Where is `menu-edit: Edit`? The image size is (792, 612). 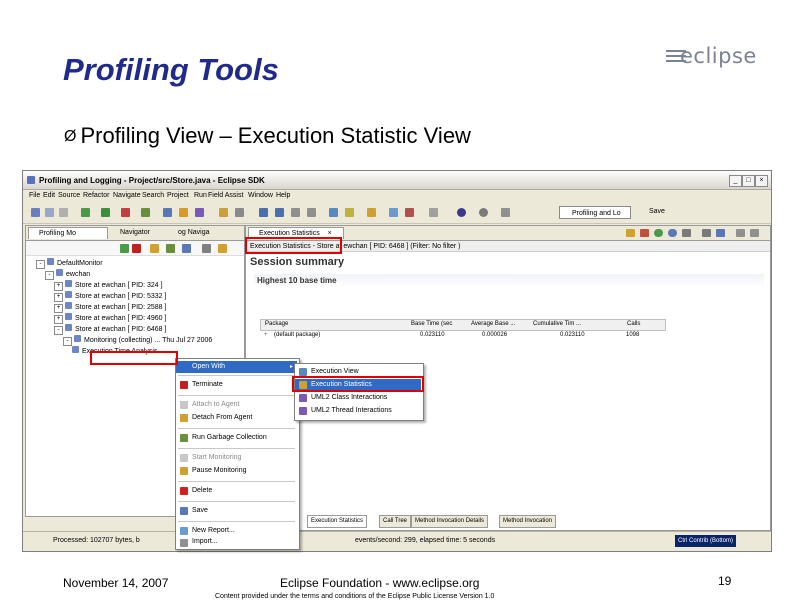 menu-edit: Edit is located at coordinates (49, 195).